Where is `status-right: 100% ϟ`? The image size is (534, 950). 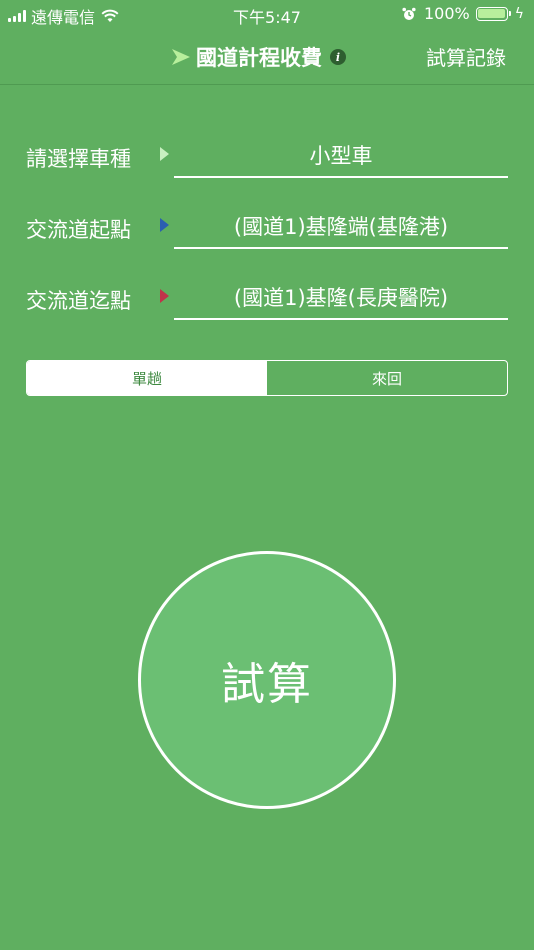 status-right: 100% ϟ is located at coordinates (463, 13).